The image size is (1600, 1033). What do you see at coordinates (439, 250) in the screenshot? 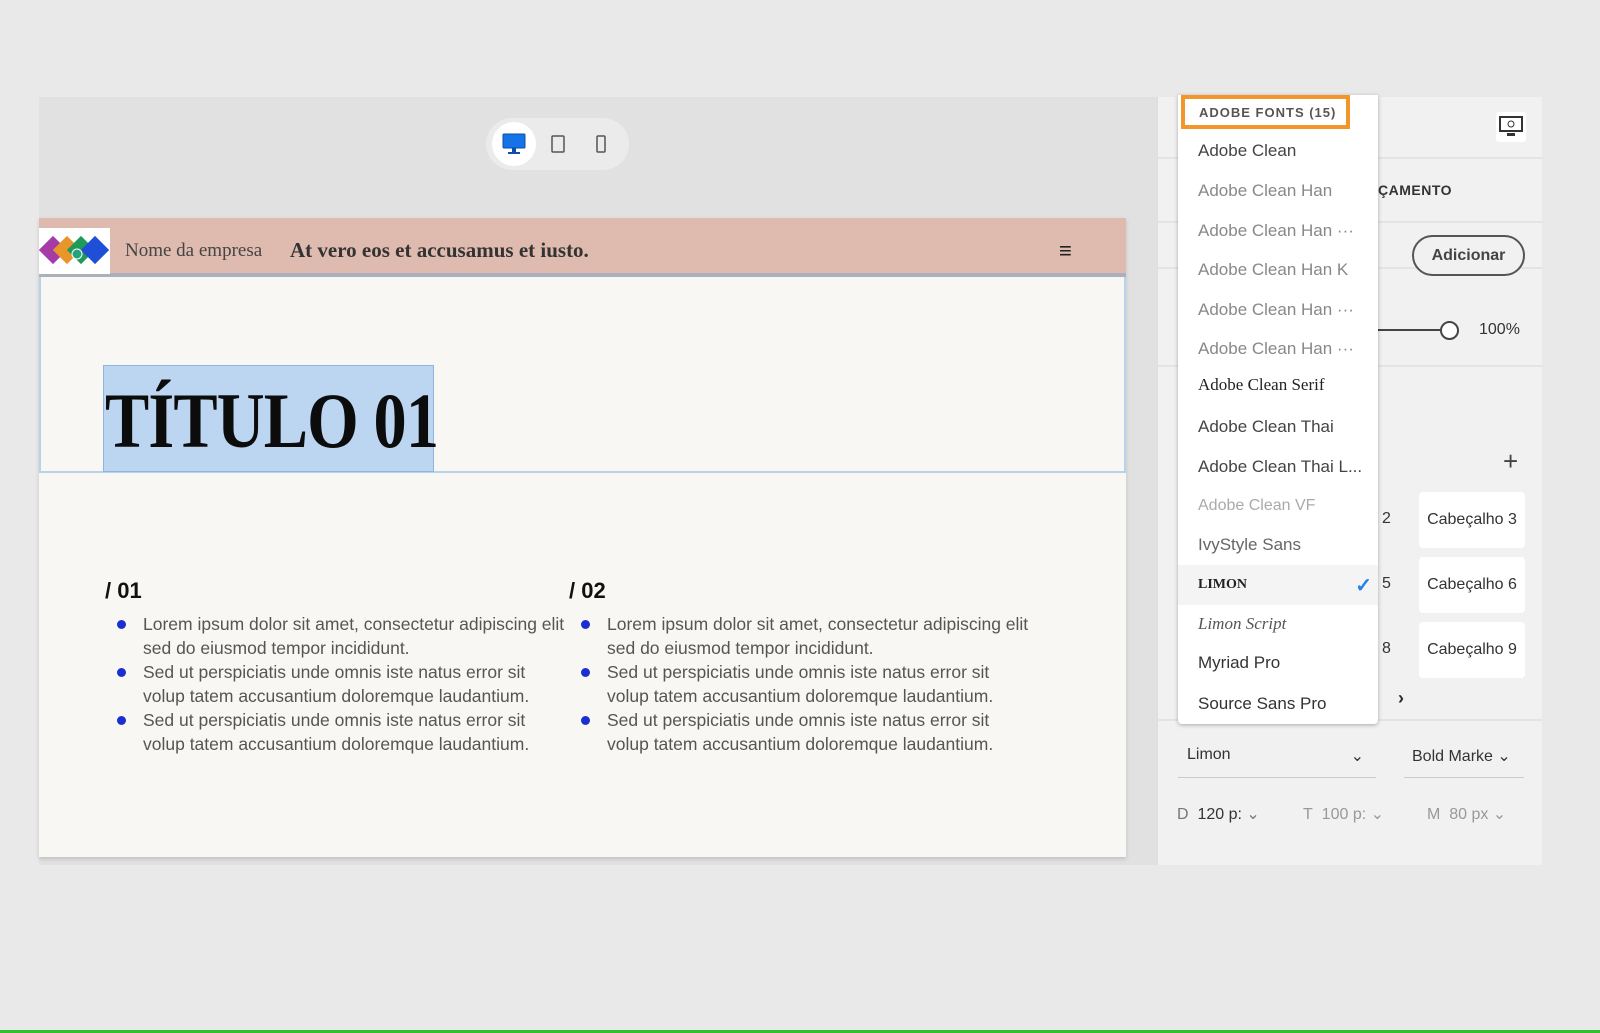
I see `header-tagline: At vero eos et accusamus et iusto.` at bounding box center [439, 250].